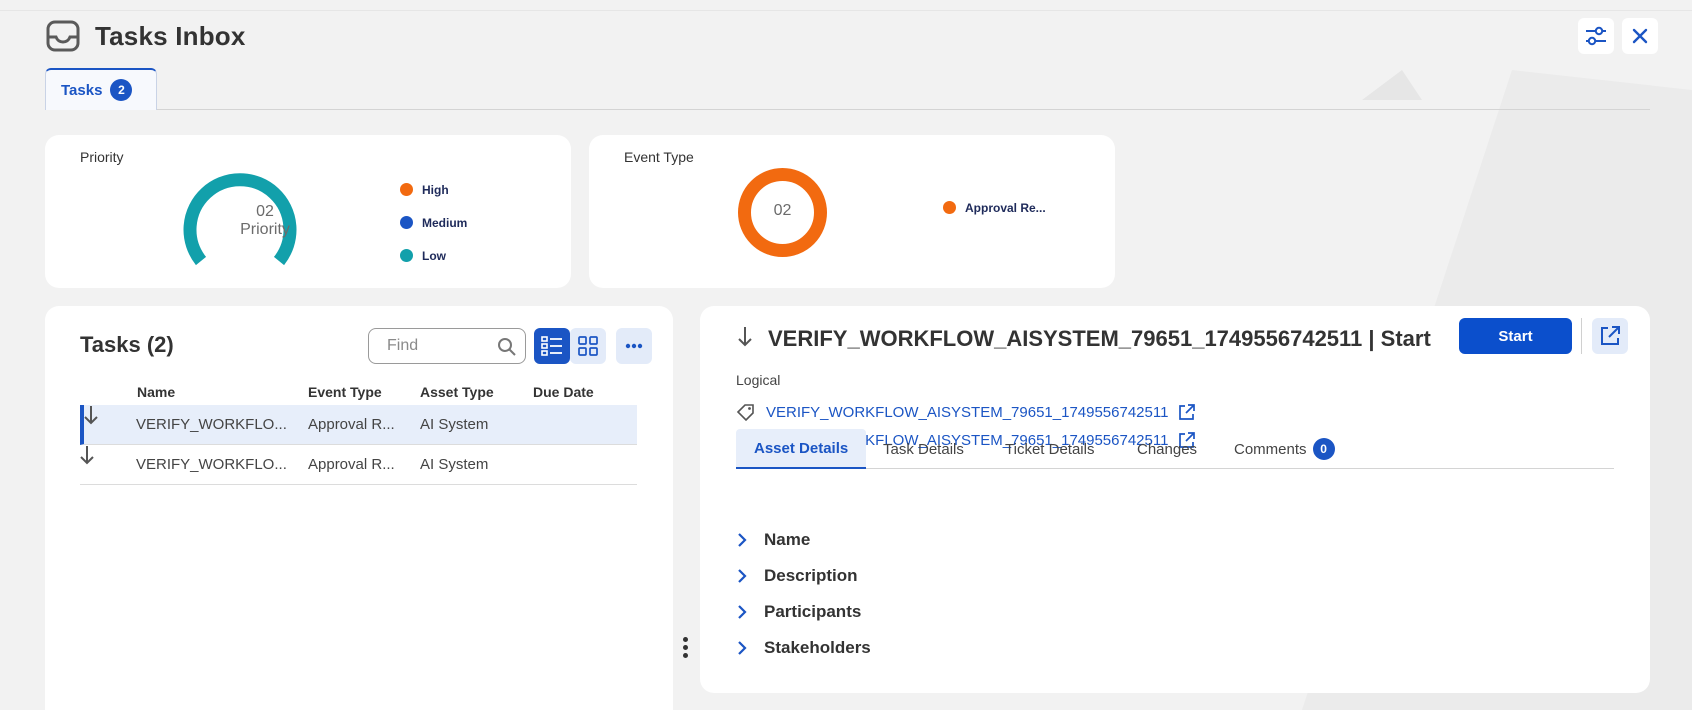 The image size is (1692, 710). I want to click on priority-chart-card: Priority 02 Priority High Medium Low, so click(308, 211).